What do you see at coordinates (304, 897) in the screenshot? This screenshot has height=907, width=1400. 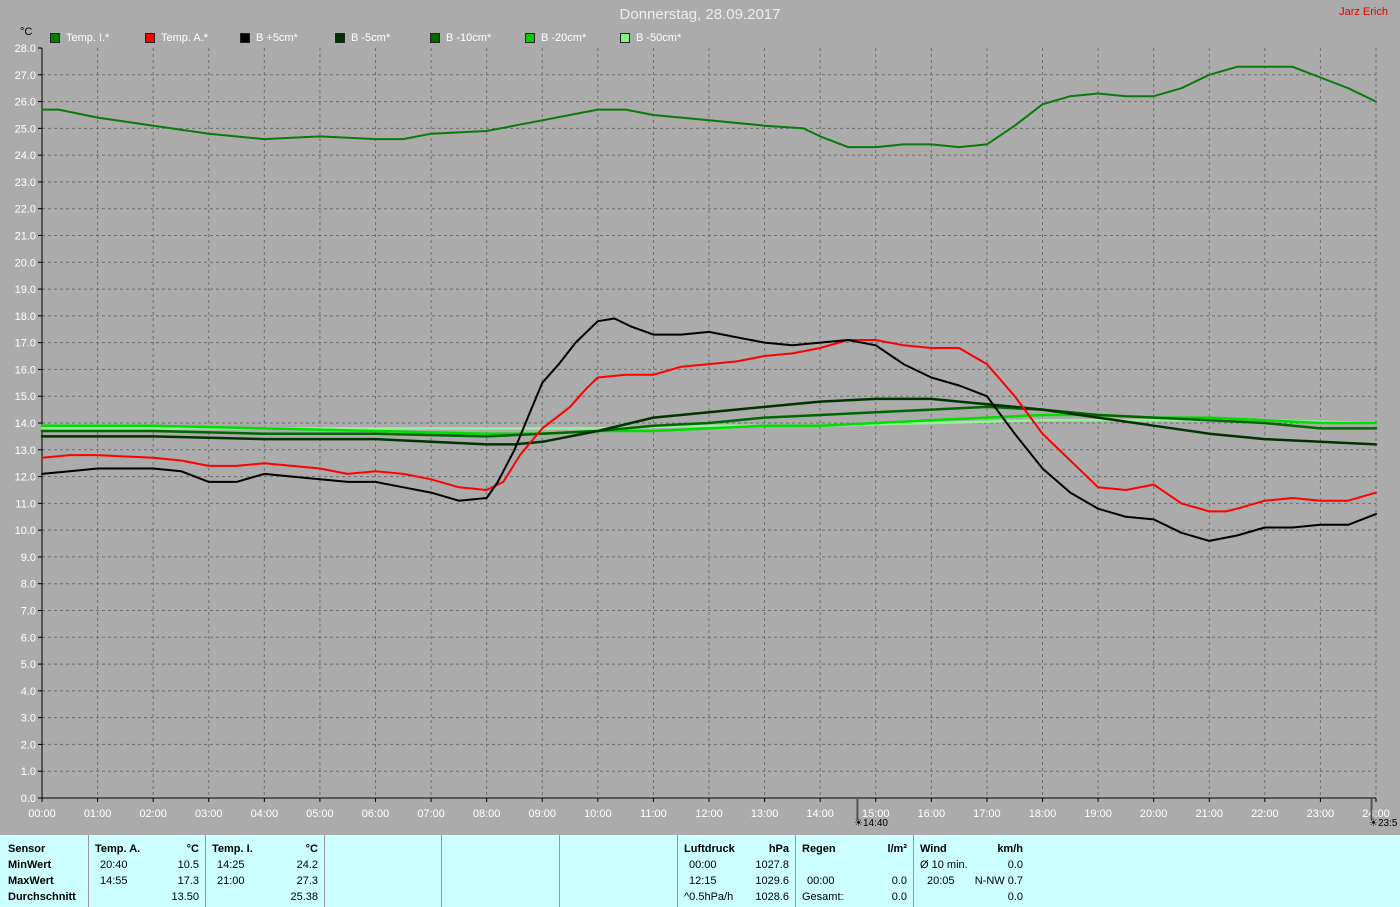 I see `temp-i-avg: 25.38` at bounding box center [304, 897].